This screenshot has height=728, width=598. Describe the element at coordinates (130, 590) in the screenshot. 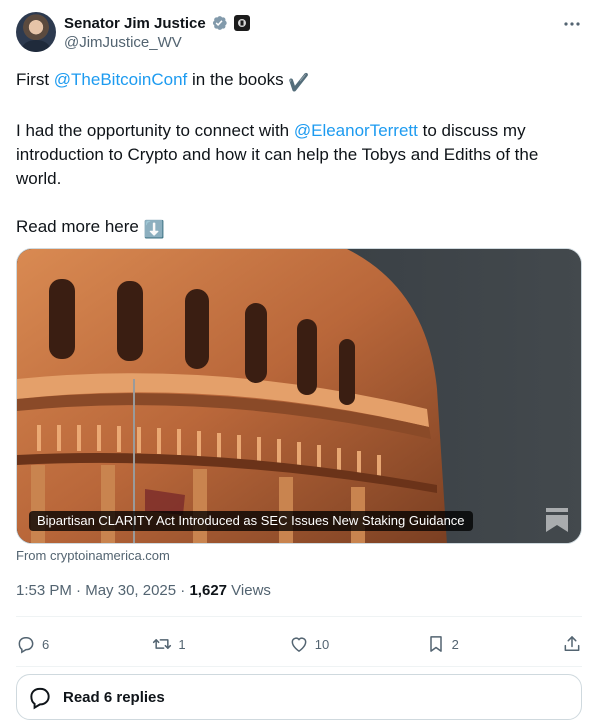

I see `tweet-date: May 30, 2025` at that location.